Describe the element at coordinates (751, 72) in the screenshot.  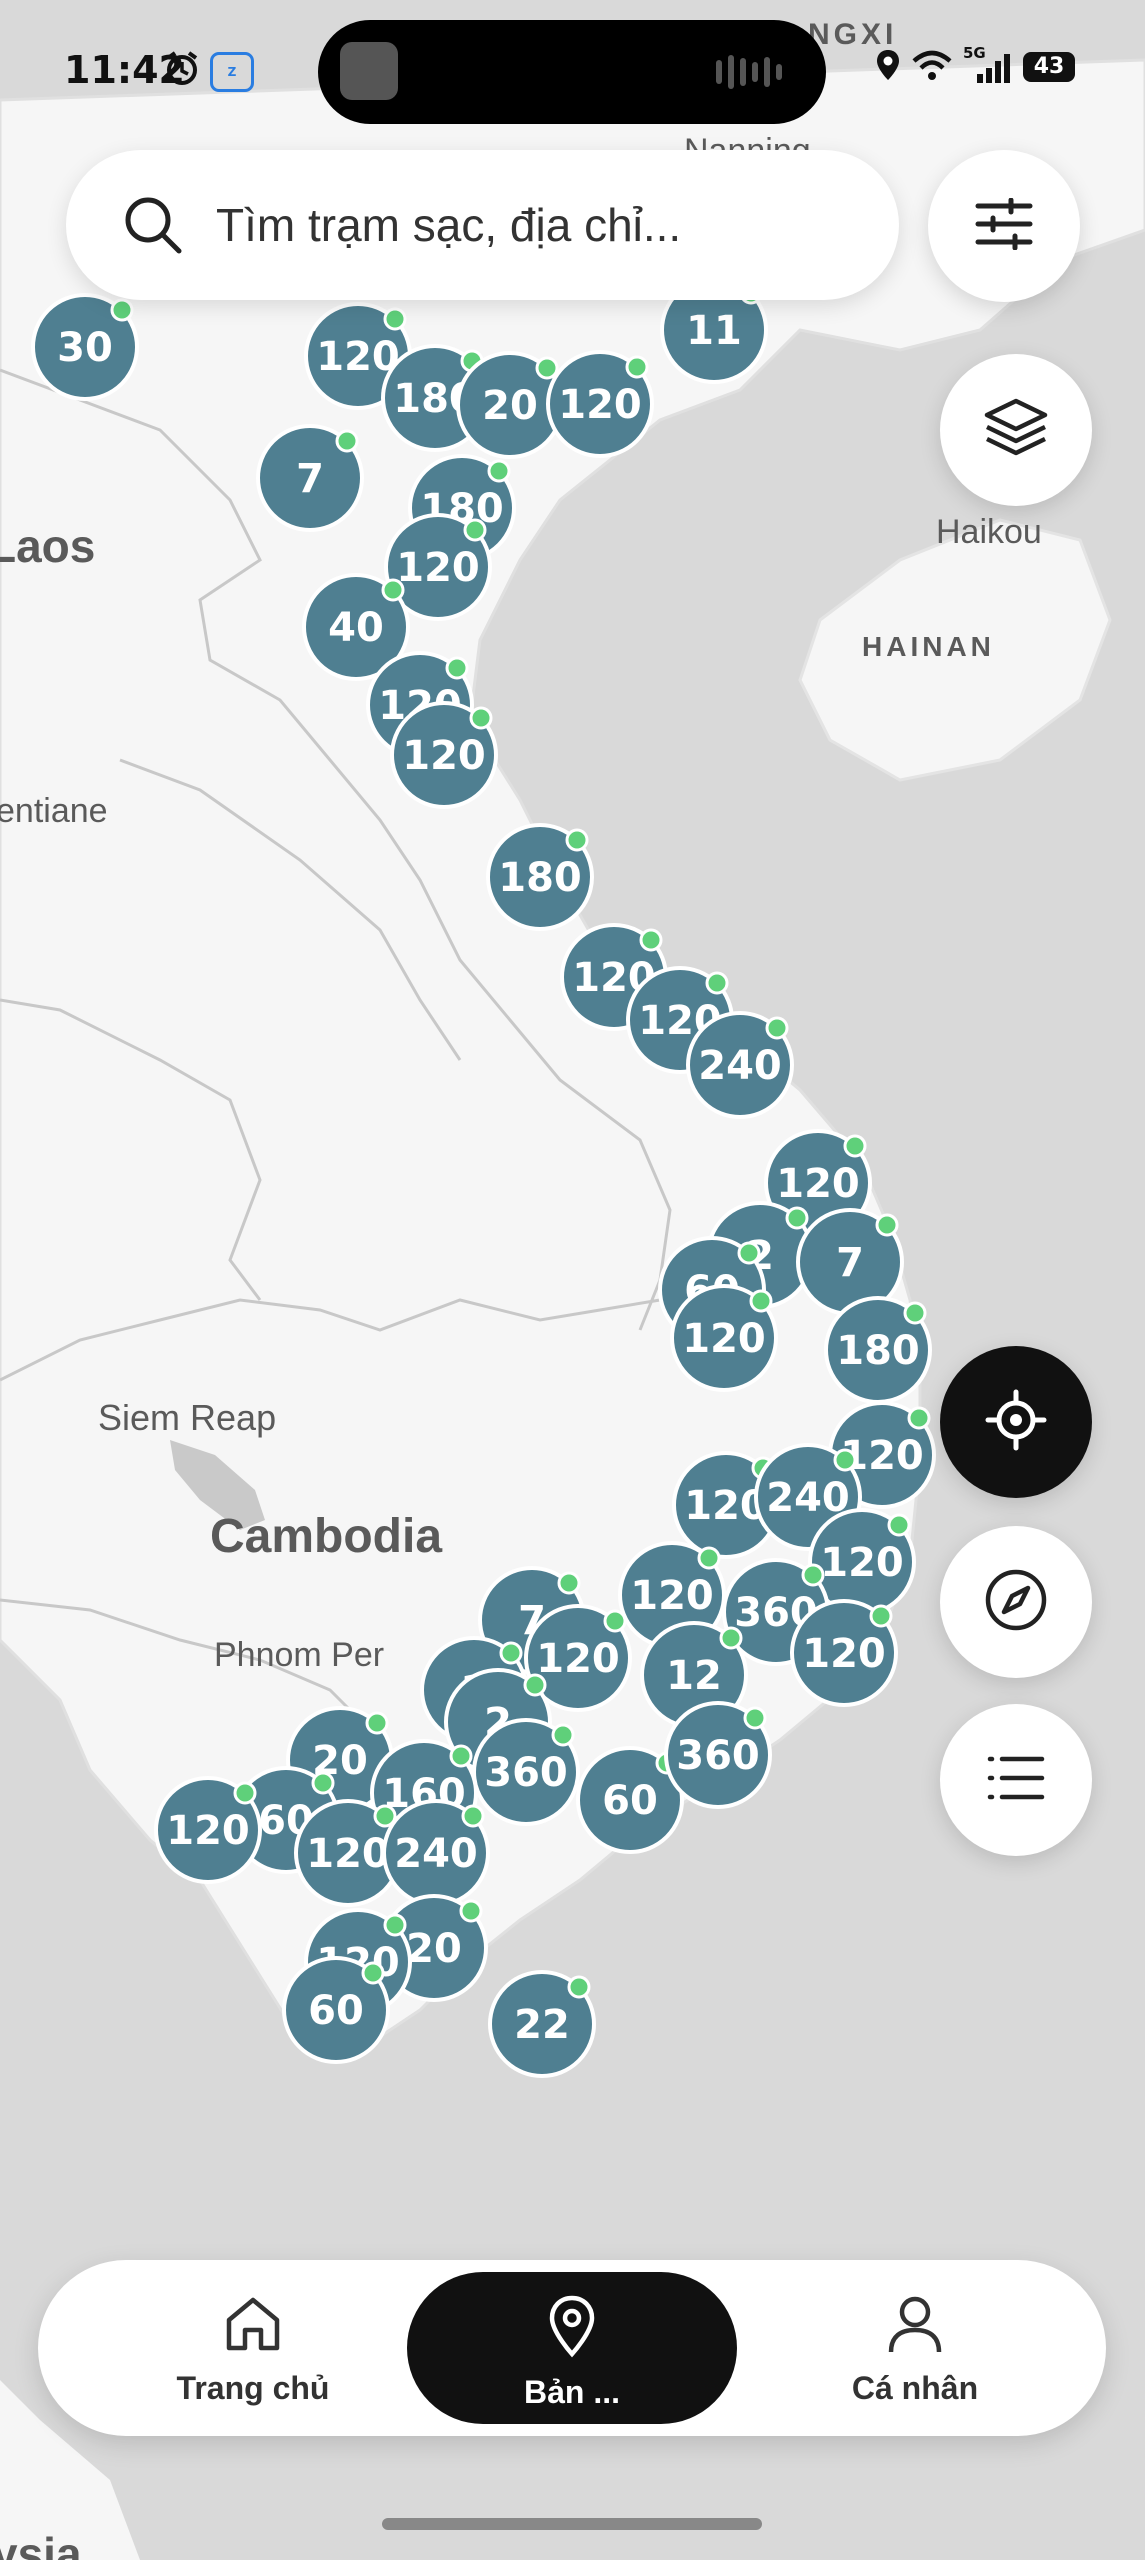
I see `audio-wave-icon` at that location.